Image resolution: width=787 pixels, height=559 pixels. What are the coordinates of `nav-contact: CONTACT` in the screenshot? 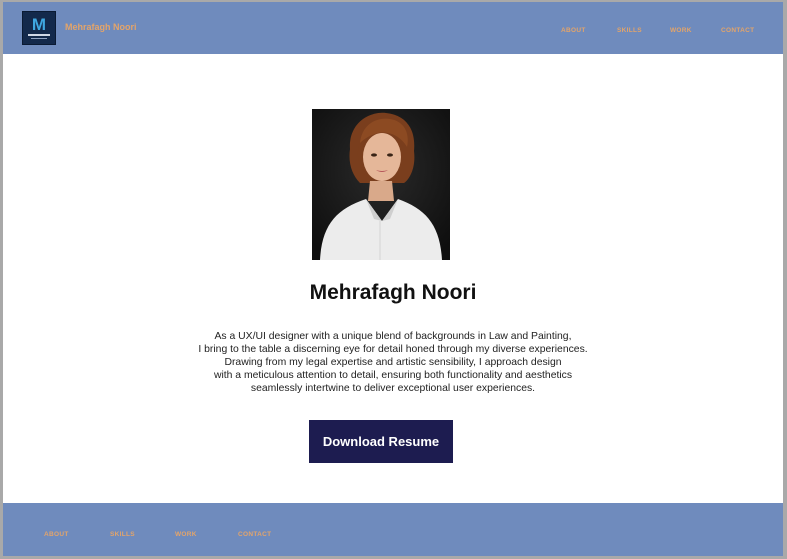 It's located at (737, 30).